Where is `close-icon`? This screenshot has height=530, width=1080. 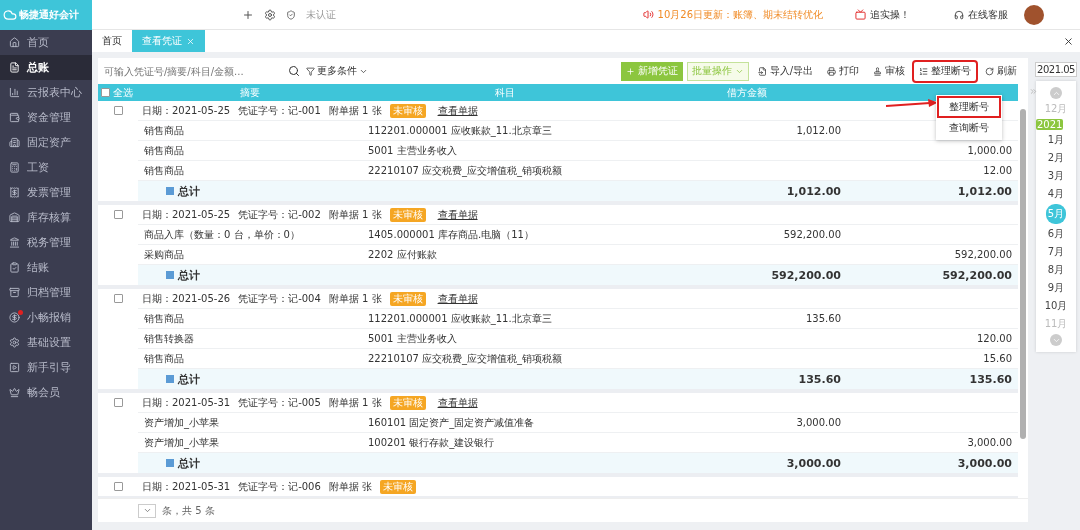
close-icon is located at coordinates (1068, 41).